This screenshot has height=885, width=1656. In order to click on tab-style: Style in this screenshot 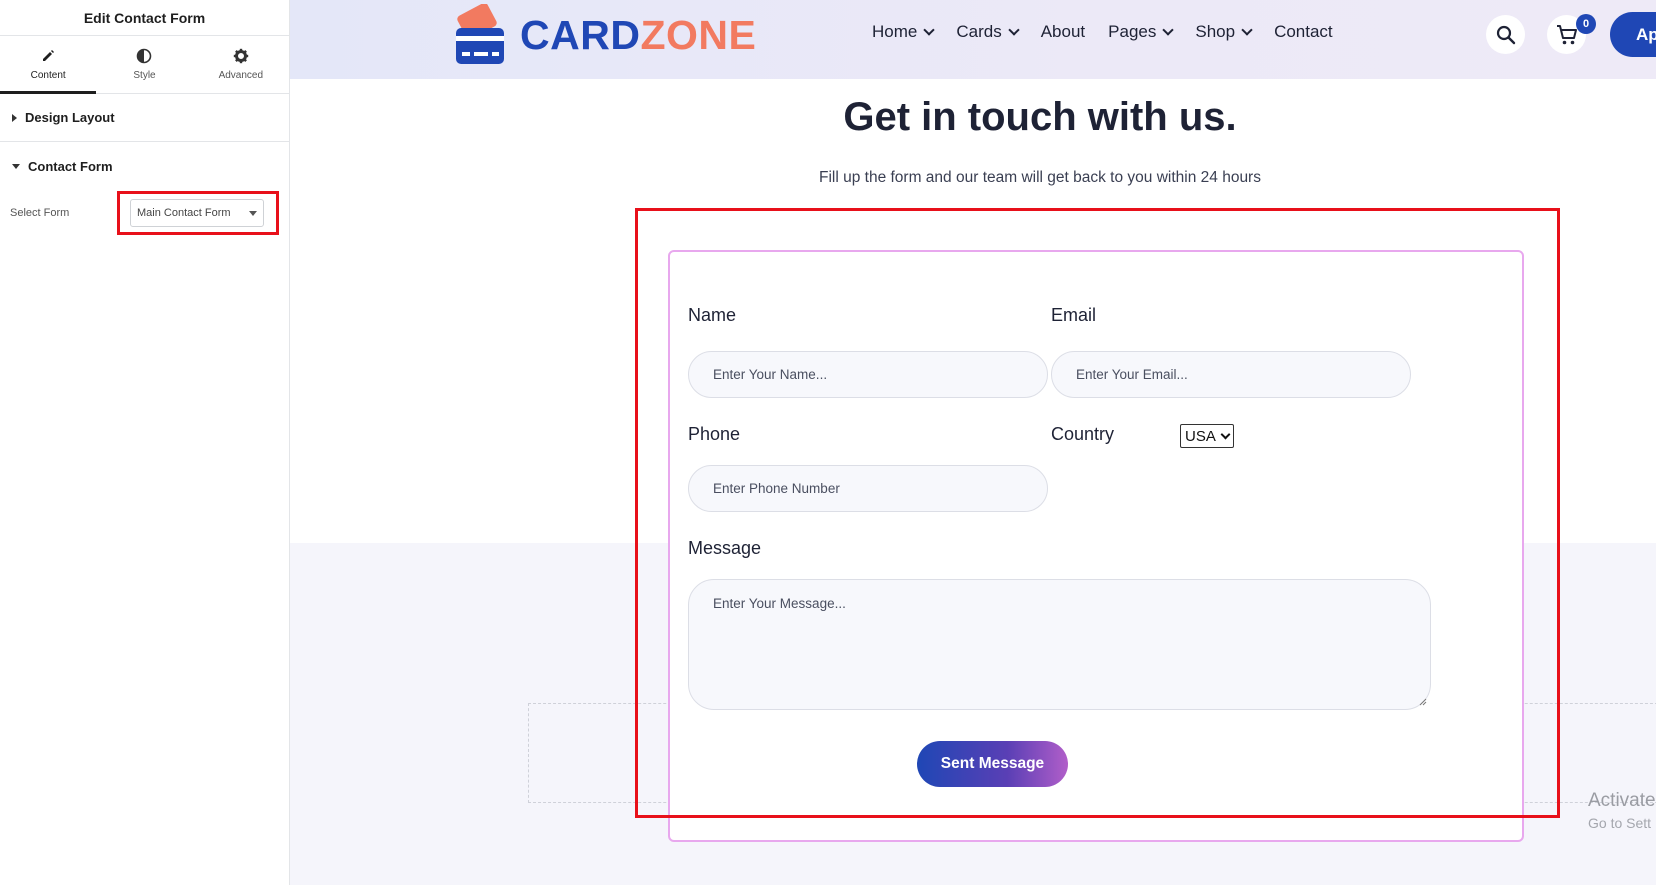, I will do `click(144, 64)`.